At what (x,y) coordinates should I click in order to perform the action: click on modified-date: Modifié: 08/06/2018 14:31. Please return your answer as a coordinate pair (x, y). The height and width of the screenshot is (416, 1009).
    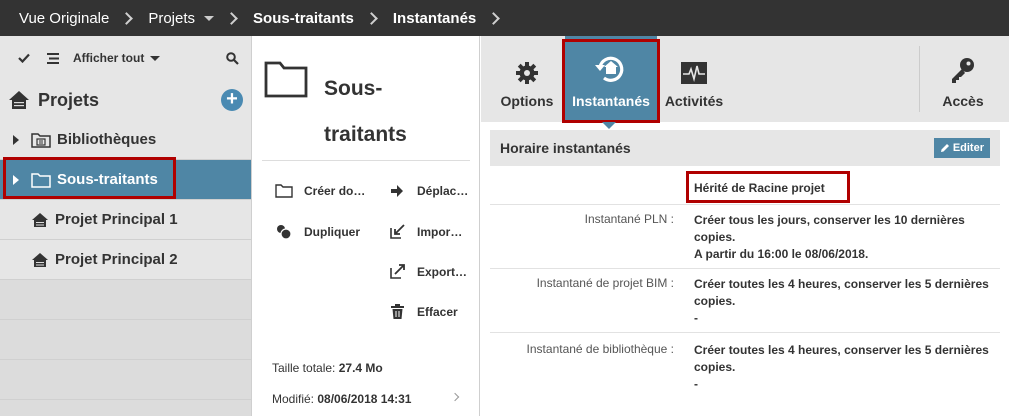
    Looking at the image, I should click on (341, 399).